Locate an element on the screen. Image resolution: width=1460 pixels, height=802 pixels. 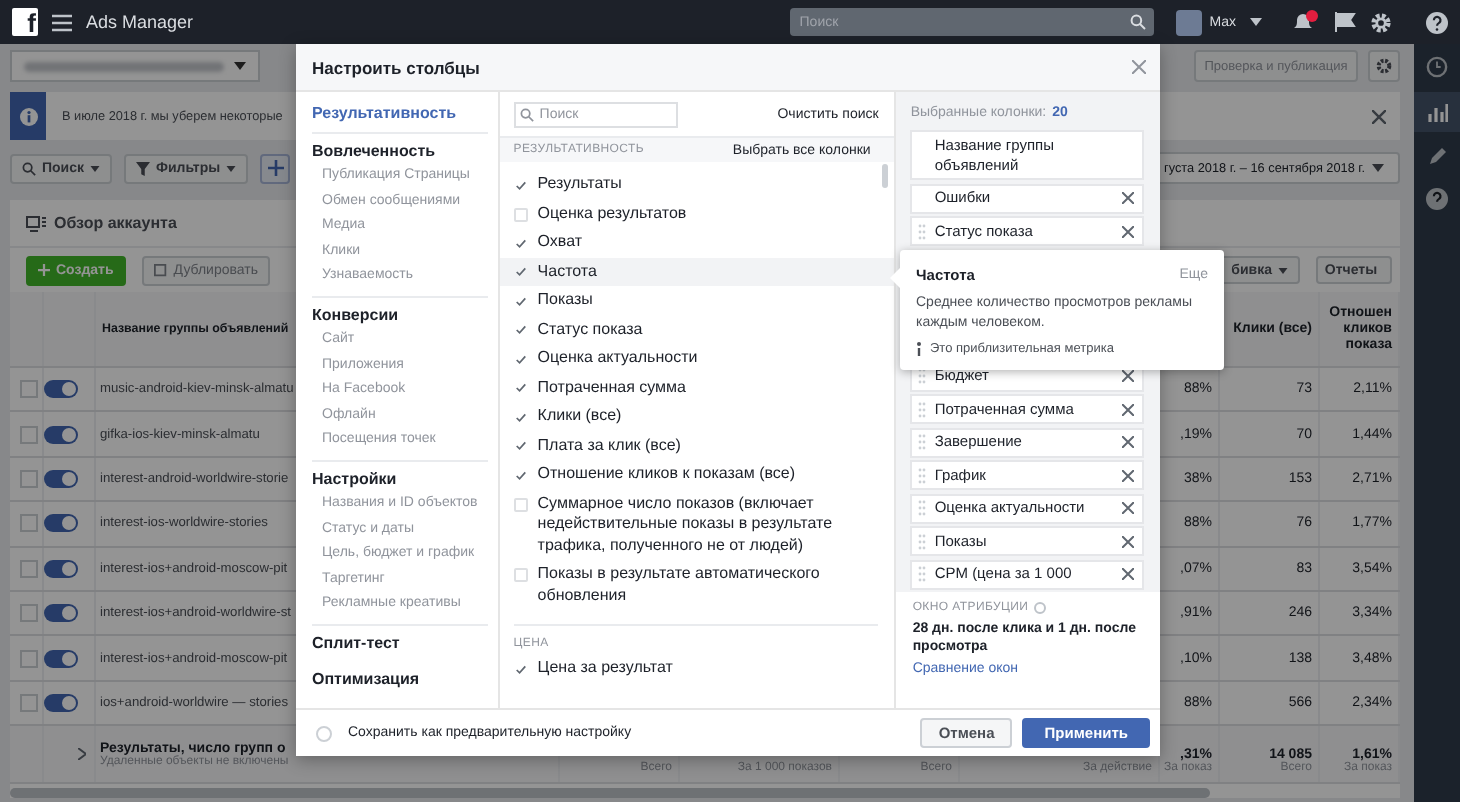
app-title: Ads Manager is located at coordinates (140, 22).